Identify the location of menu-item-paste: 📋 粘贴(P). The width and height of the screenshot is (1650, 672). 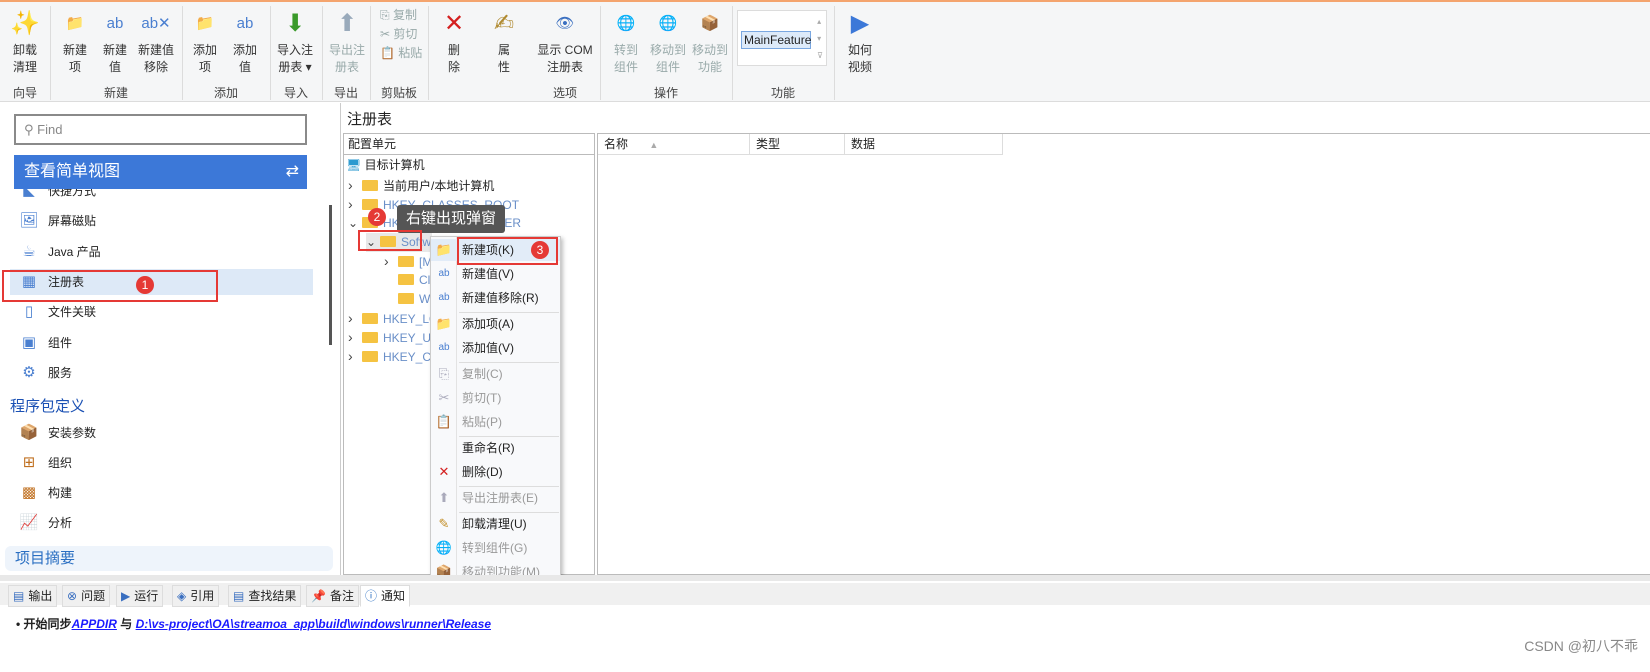
(495, 422).